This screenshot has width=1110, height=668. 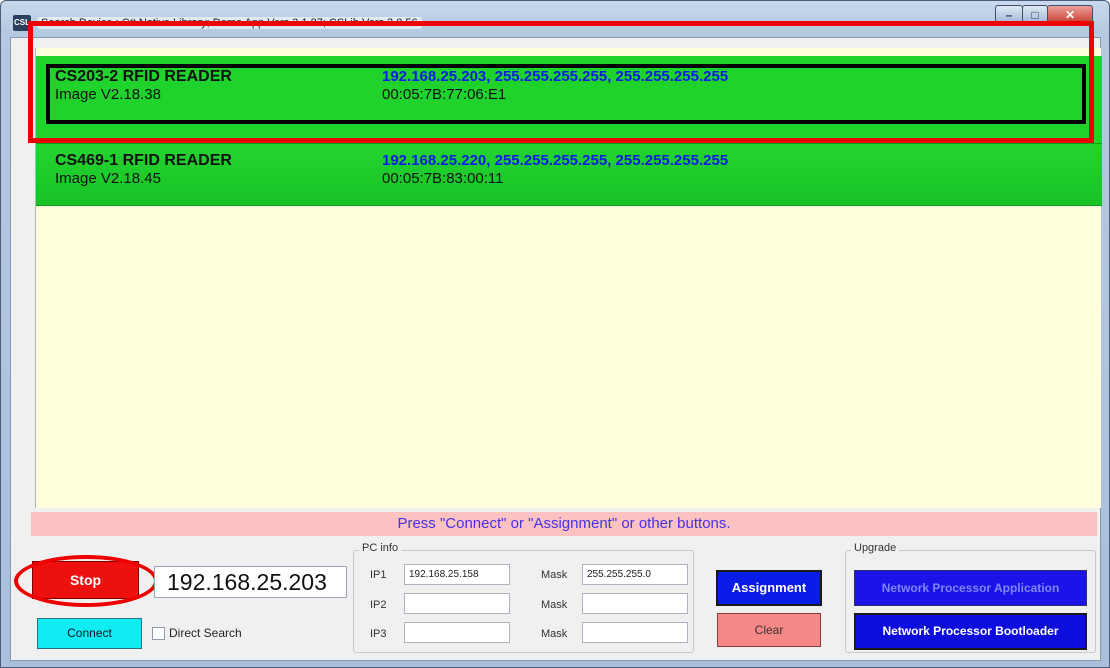 I want to click on selected-ip-display: 192.168.25.203, so click(x=250, y=582).